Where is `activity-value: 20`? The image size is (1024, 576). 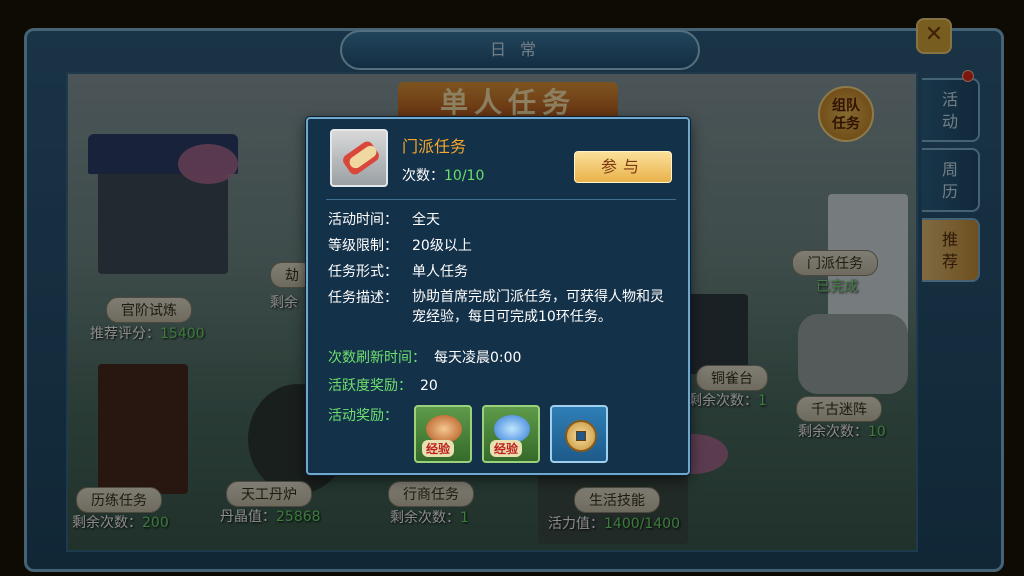
activity-value: 20 is located at coordinates (429, 386).